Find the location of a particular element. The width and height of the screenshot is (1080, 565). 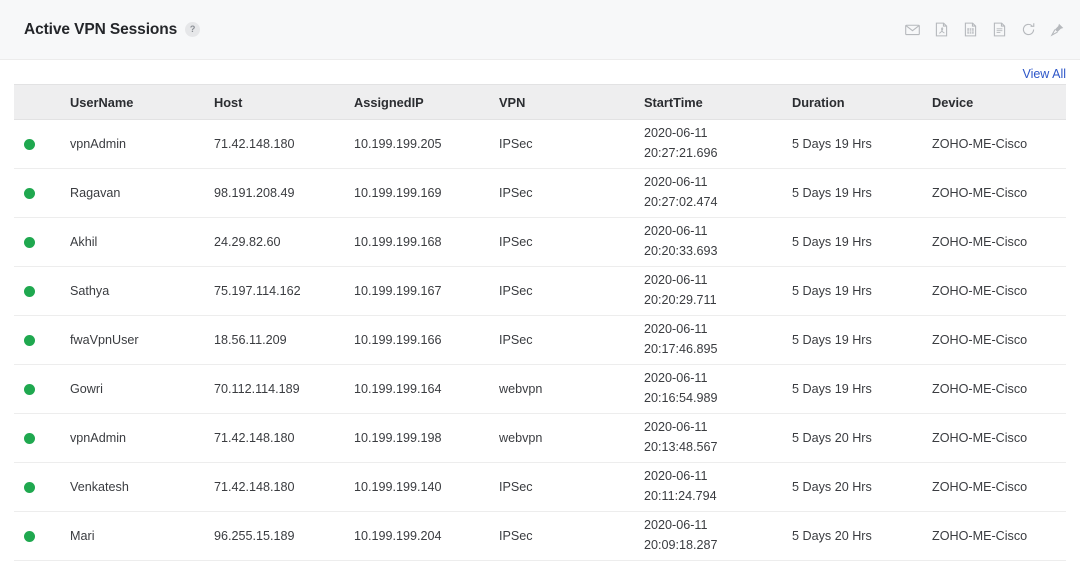

help-icon: ? is located at coordinates (193, 29).